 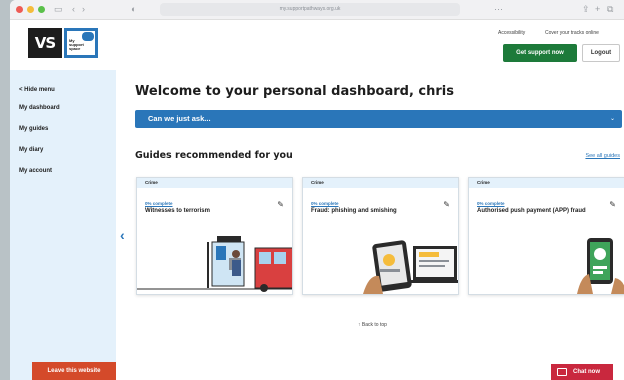 I want to click on share-icon: ⇪, so click(x=586, y=9).